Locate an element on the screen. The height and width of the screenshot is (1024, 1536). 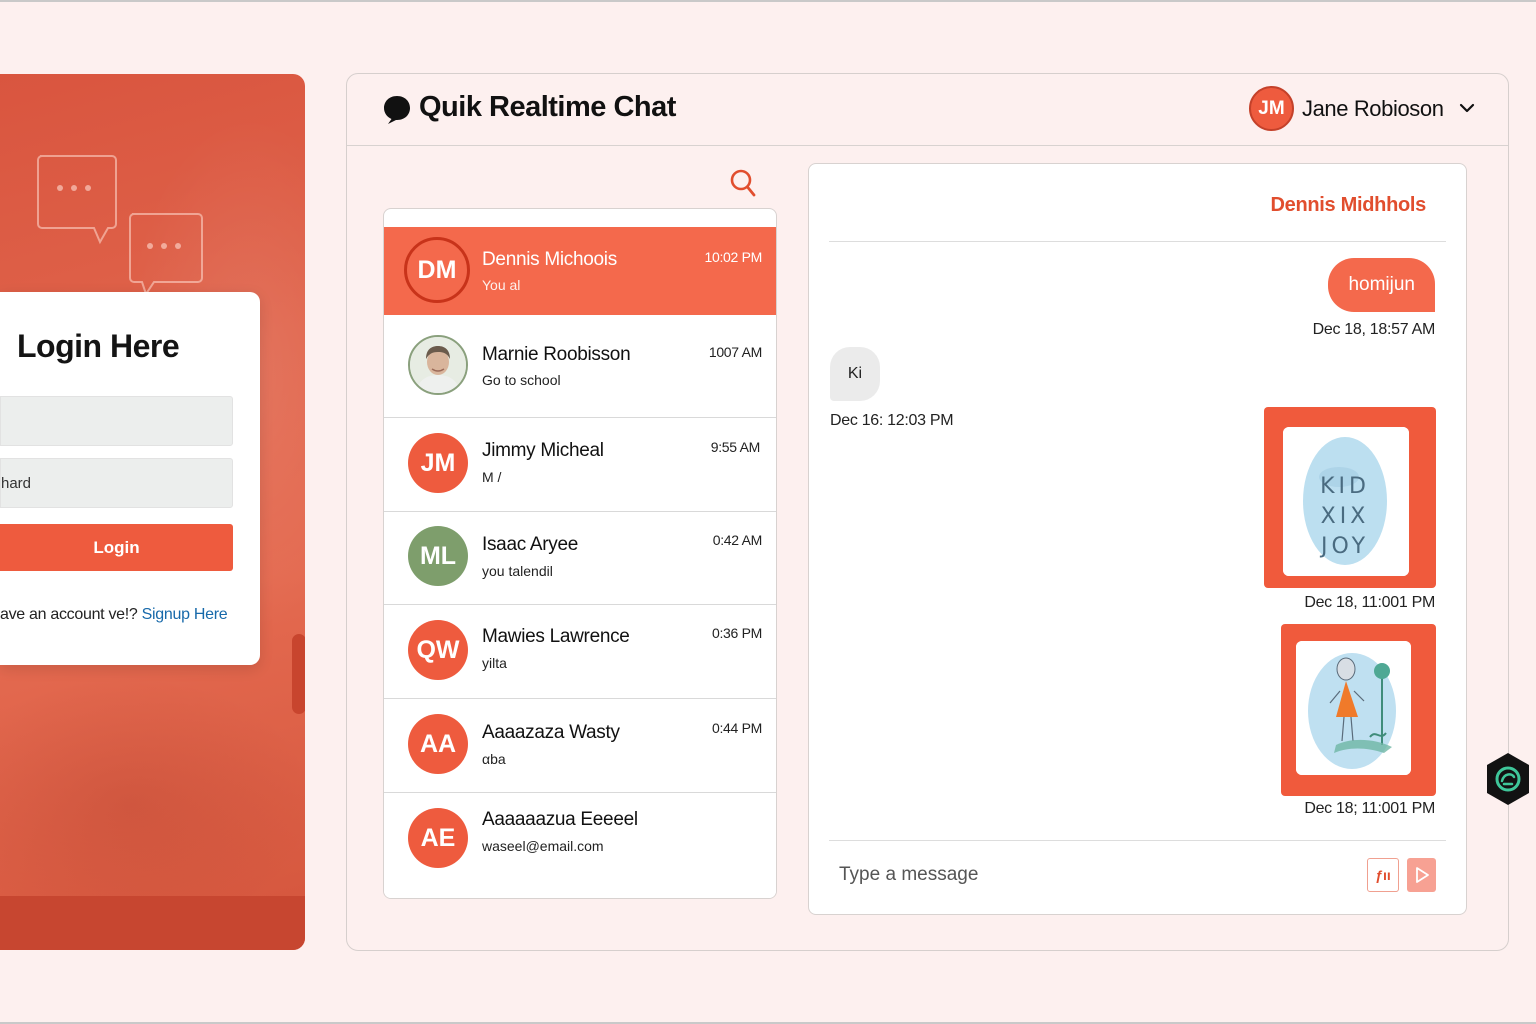
svg-text: XIX is located at coordinates (1345, 516).